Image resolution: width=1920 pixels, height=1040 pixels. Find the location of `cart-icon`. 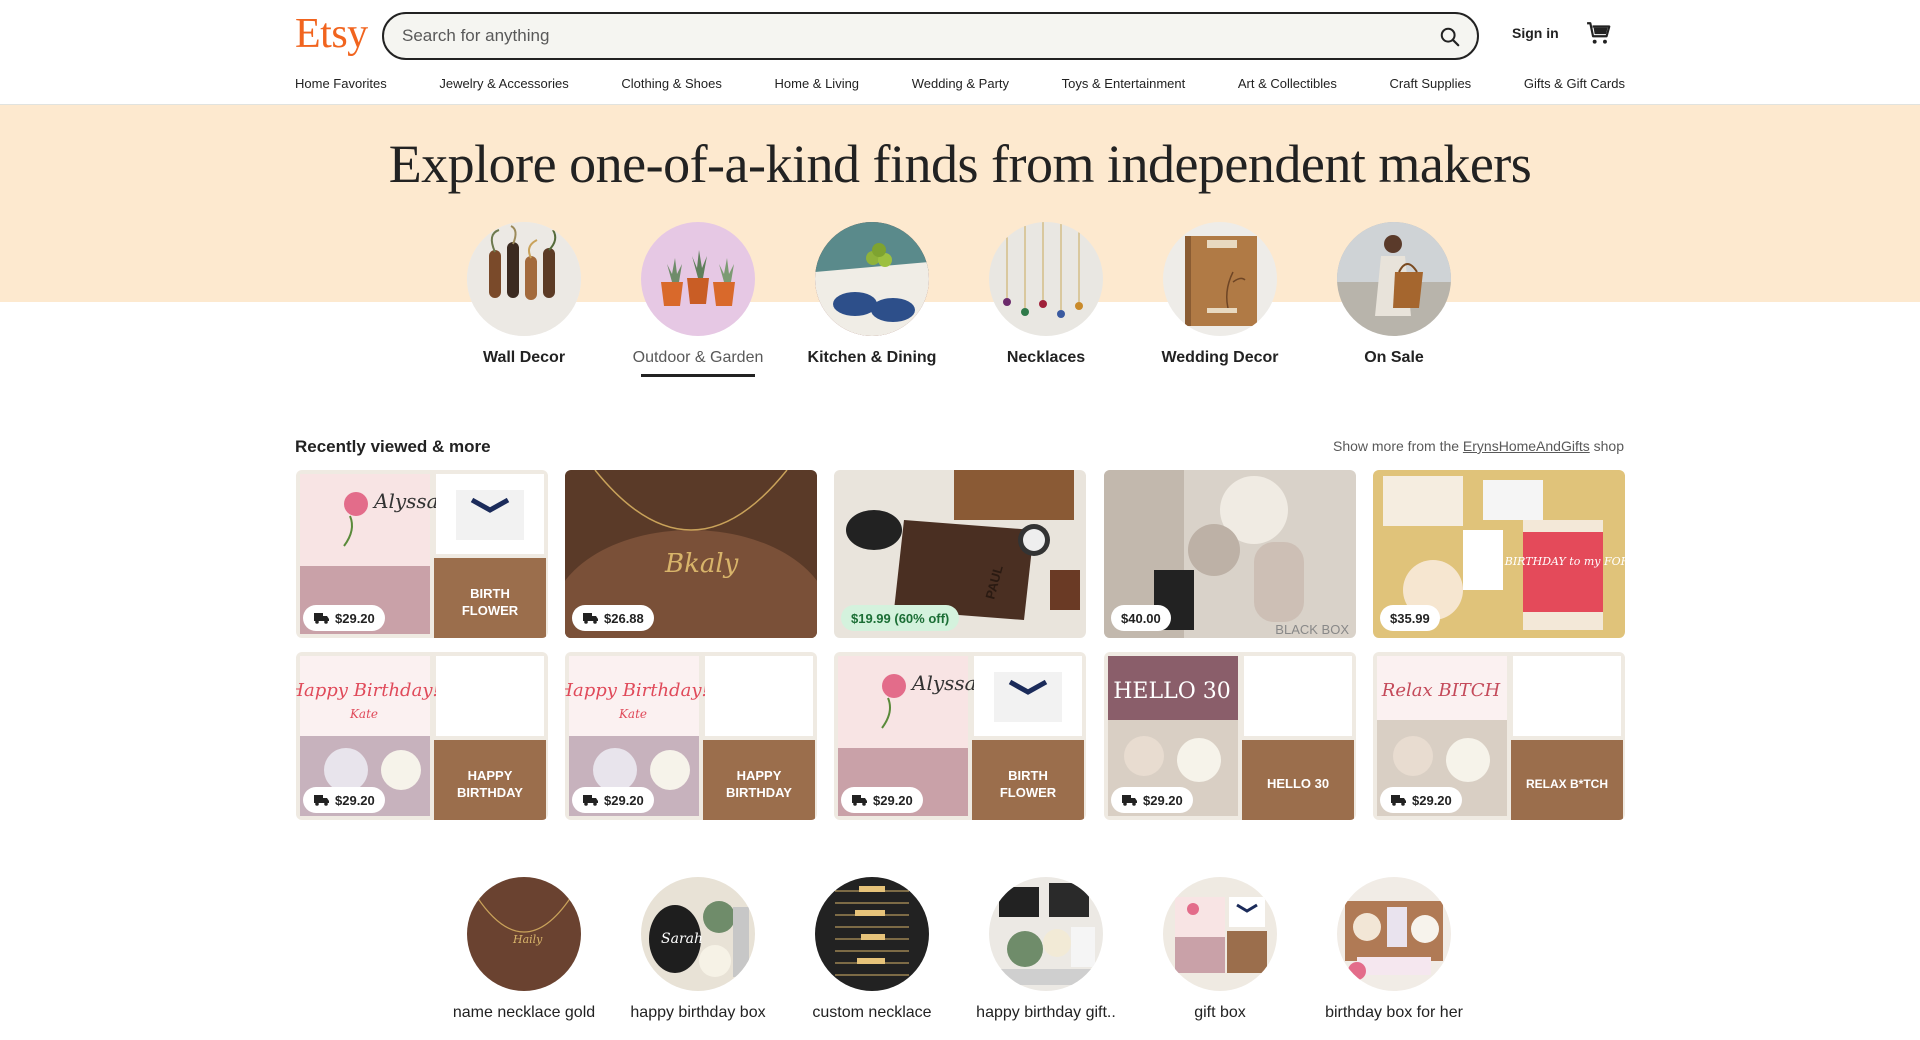

cart-icon is located at coordinates (1599, 33).